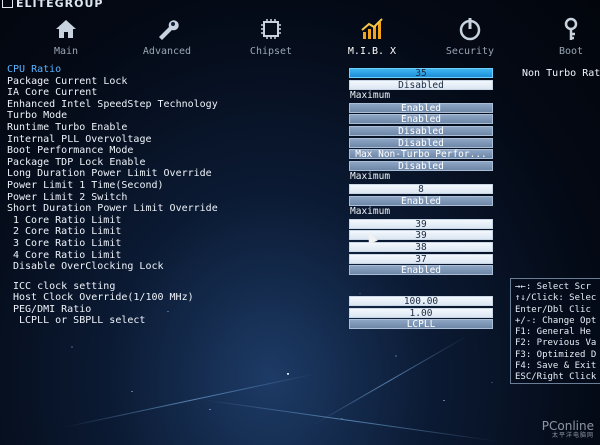 This screenshot has width=600, height=445. What do you see at coordinates (177, 82) in the screenshot?
I see `setting-label: Package Current Lock` at bounding box center [177, 82].